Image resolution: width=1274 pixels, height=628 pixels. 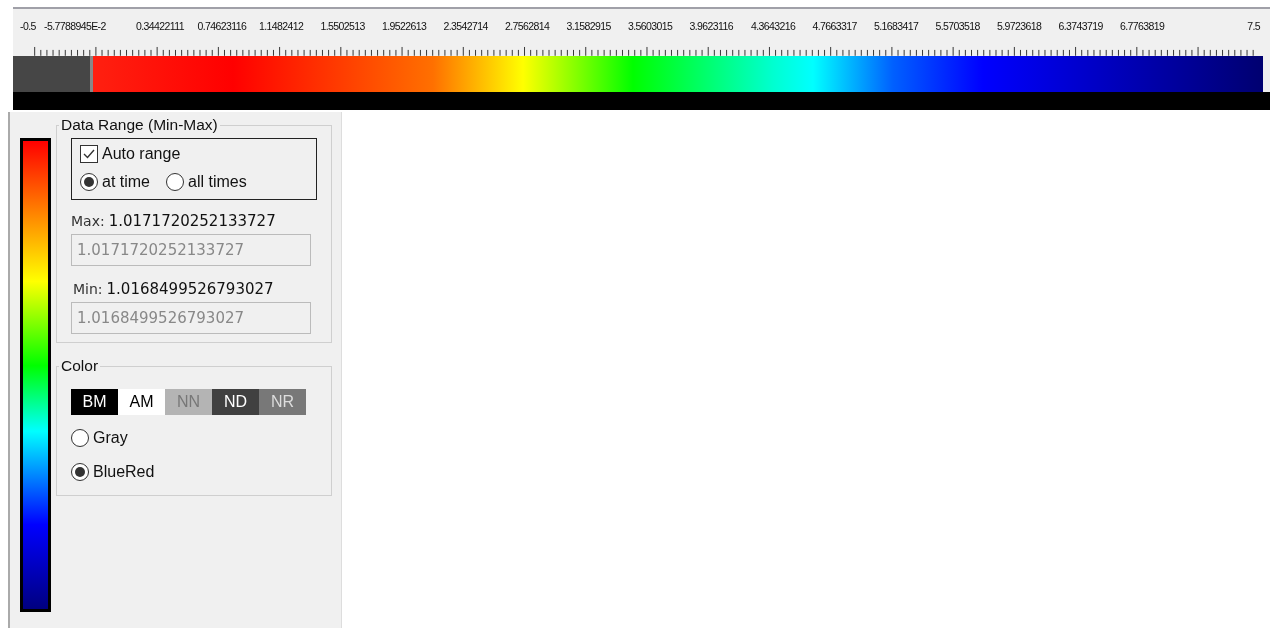 What do you see at coordinates (94, 402) in the screenshot?
I see `color-swatch: BM` at bounding box center [94, 402].